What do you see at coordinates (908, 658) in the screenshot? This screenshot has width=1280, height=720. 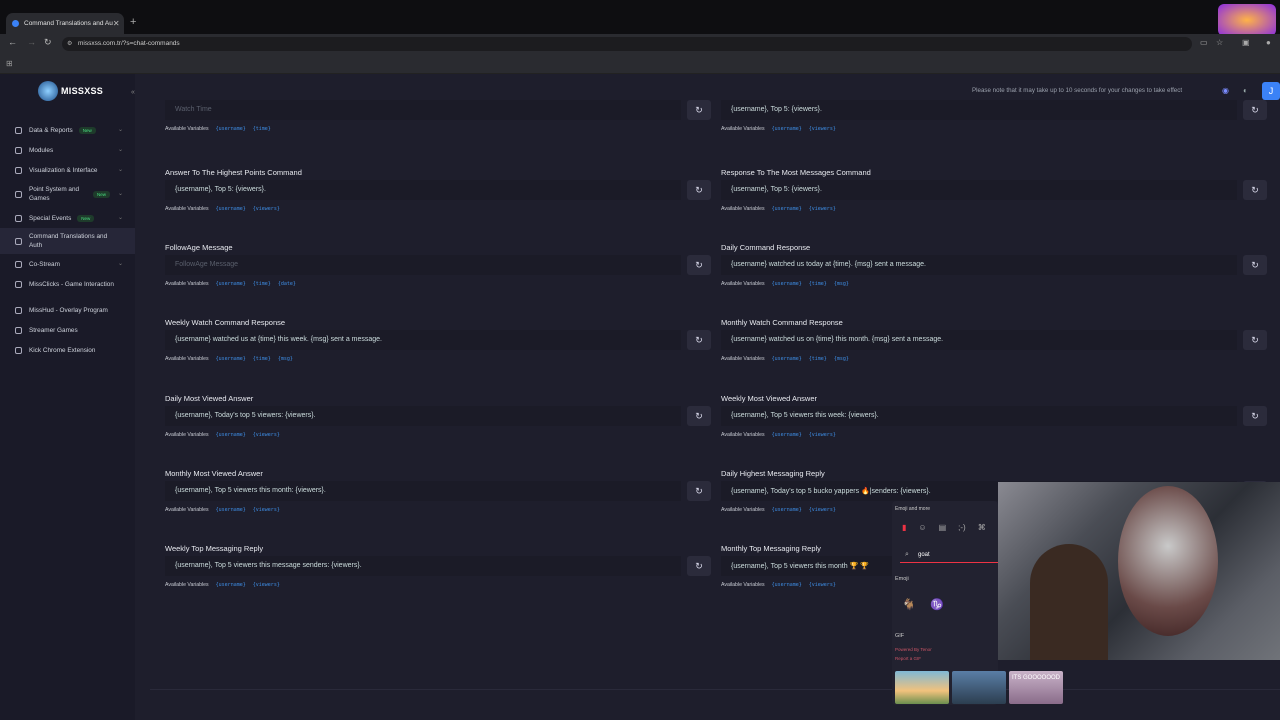 I see `report-gif-link: Report a GIF` at bounding box center [908, 658].